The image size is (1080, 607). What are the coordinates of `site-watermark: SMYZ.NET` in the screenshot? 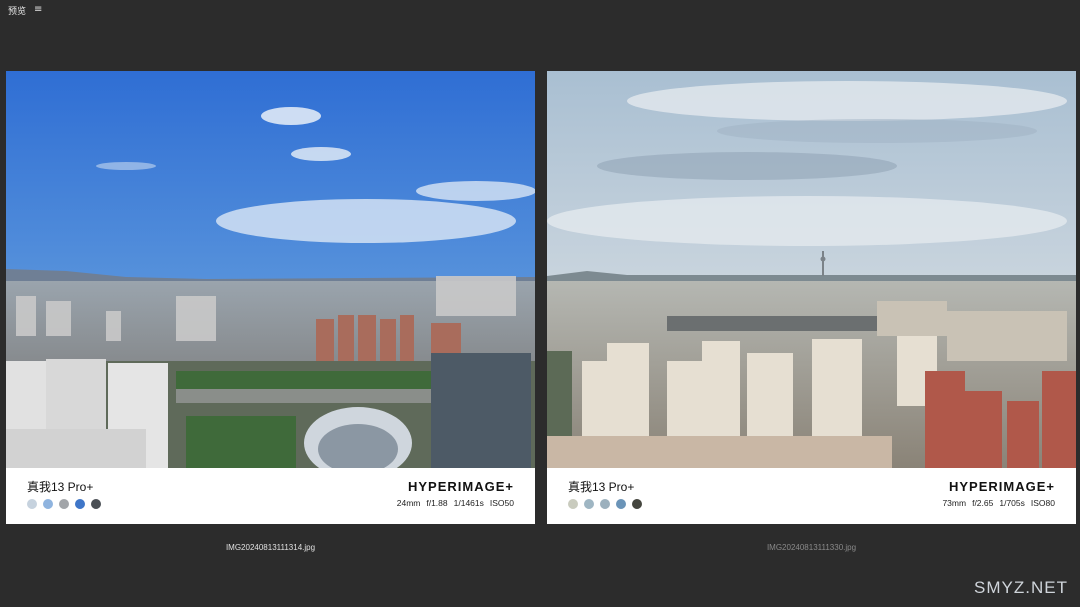 It's located at (1021, 587).